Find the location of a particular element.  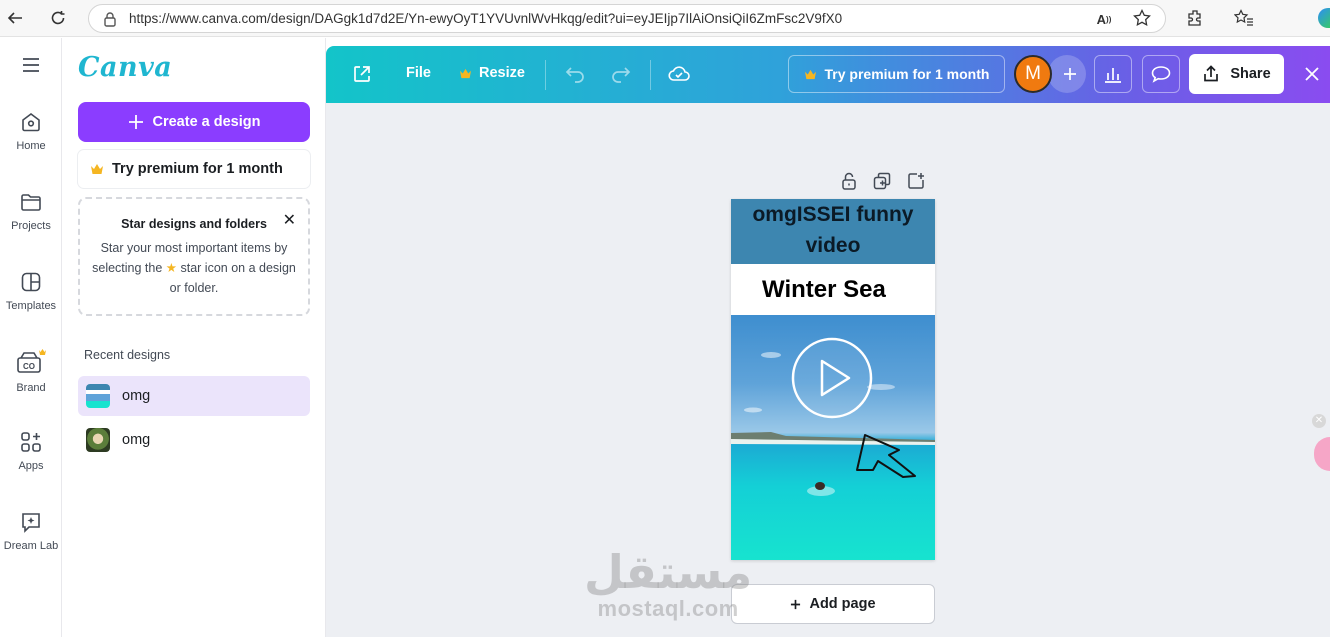

favorite-star-icon is located at coordinates (1142, 18).